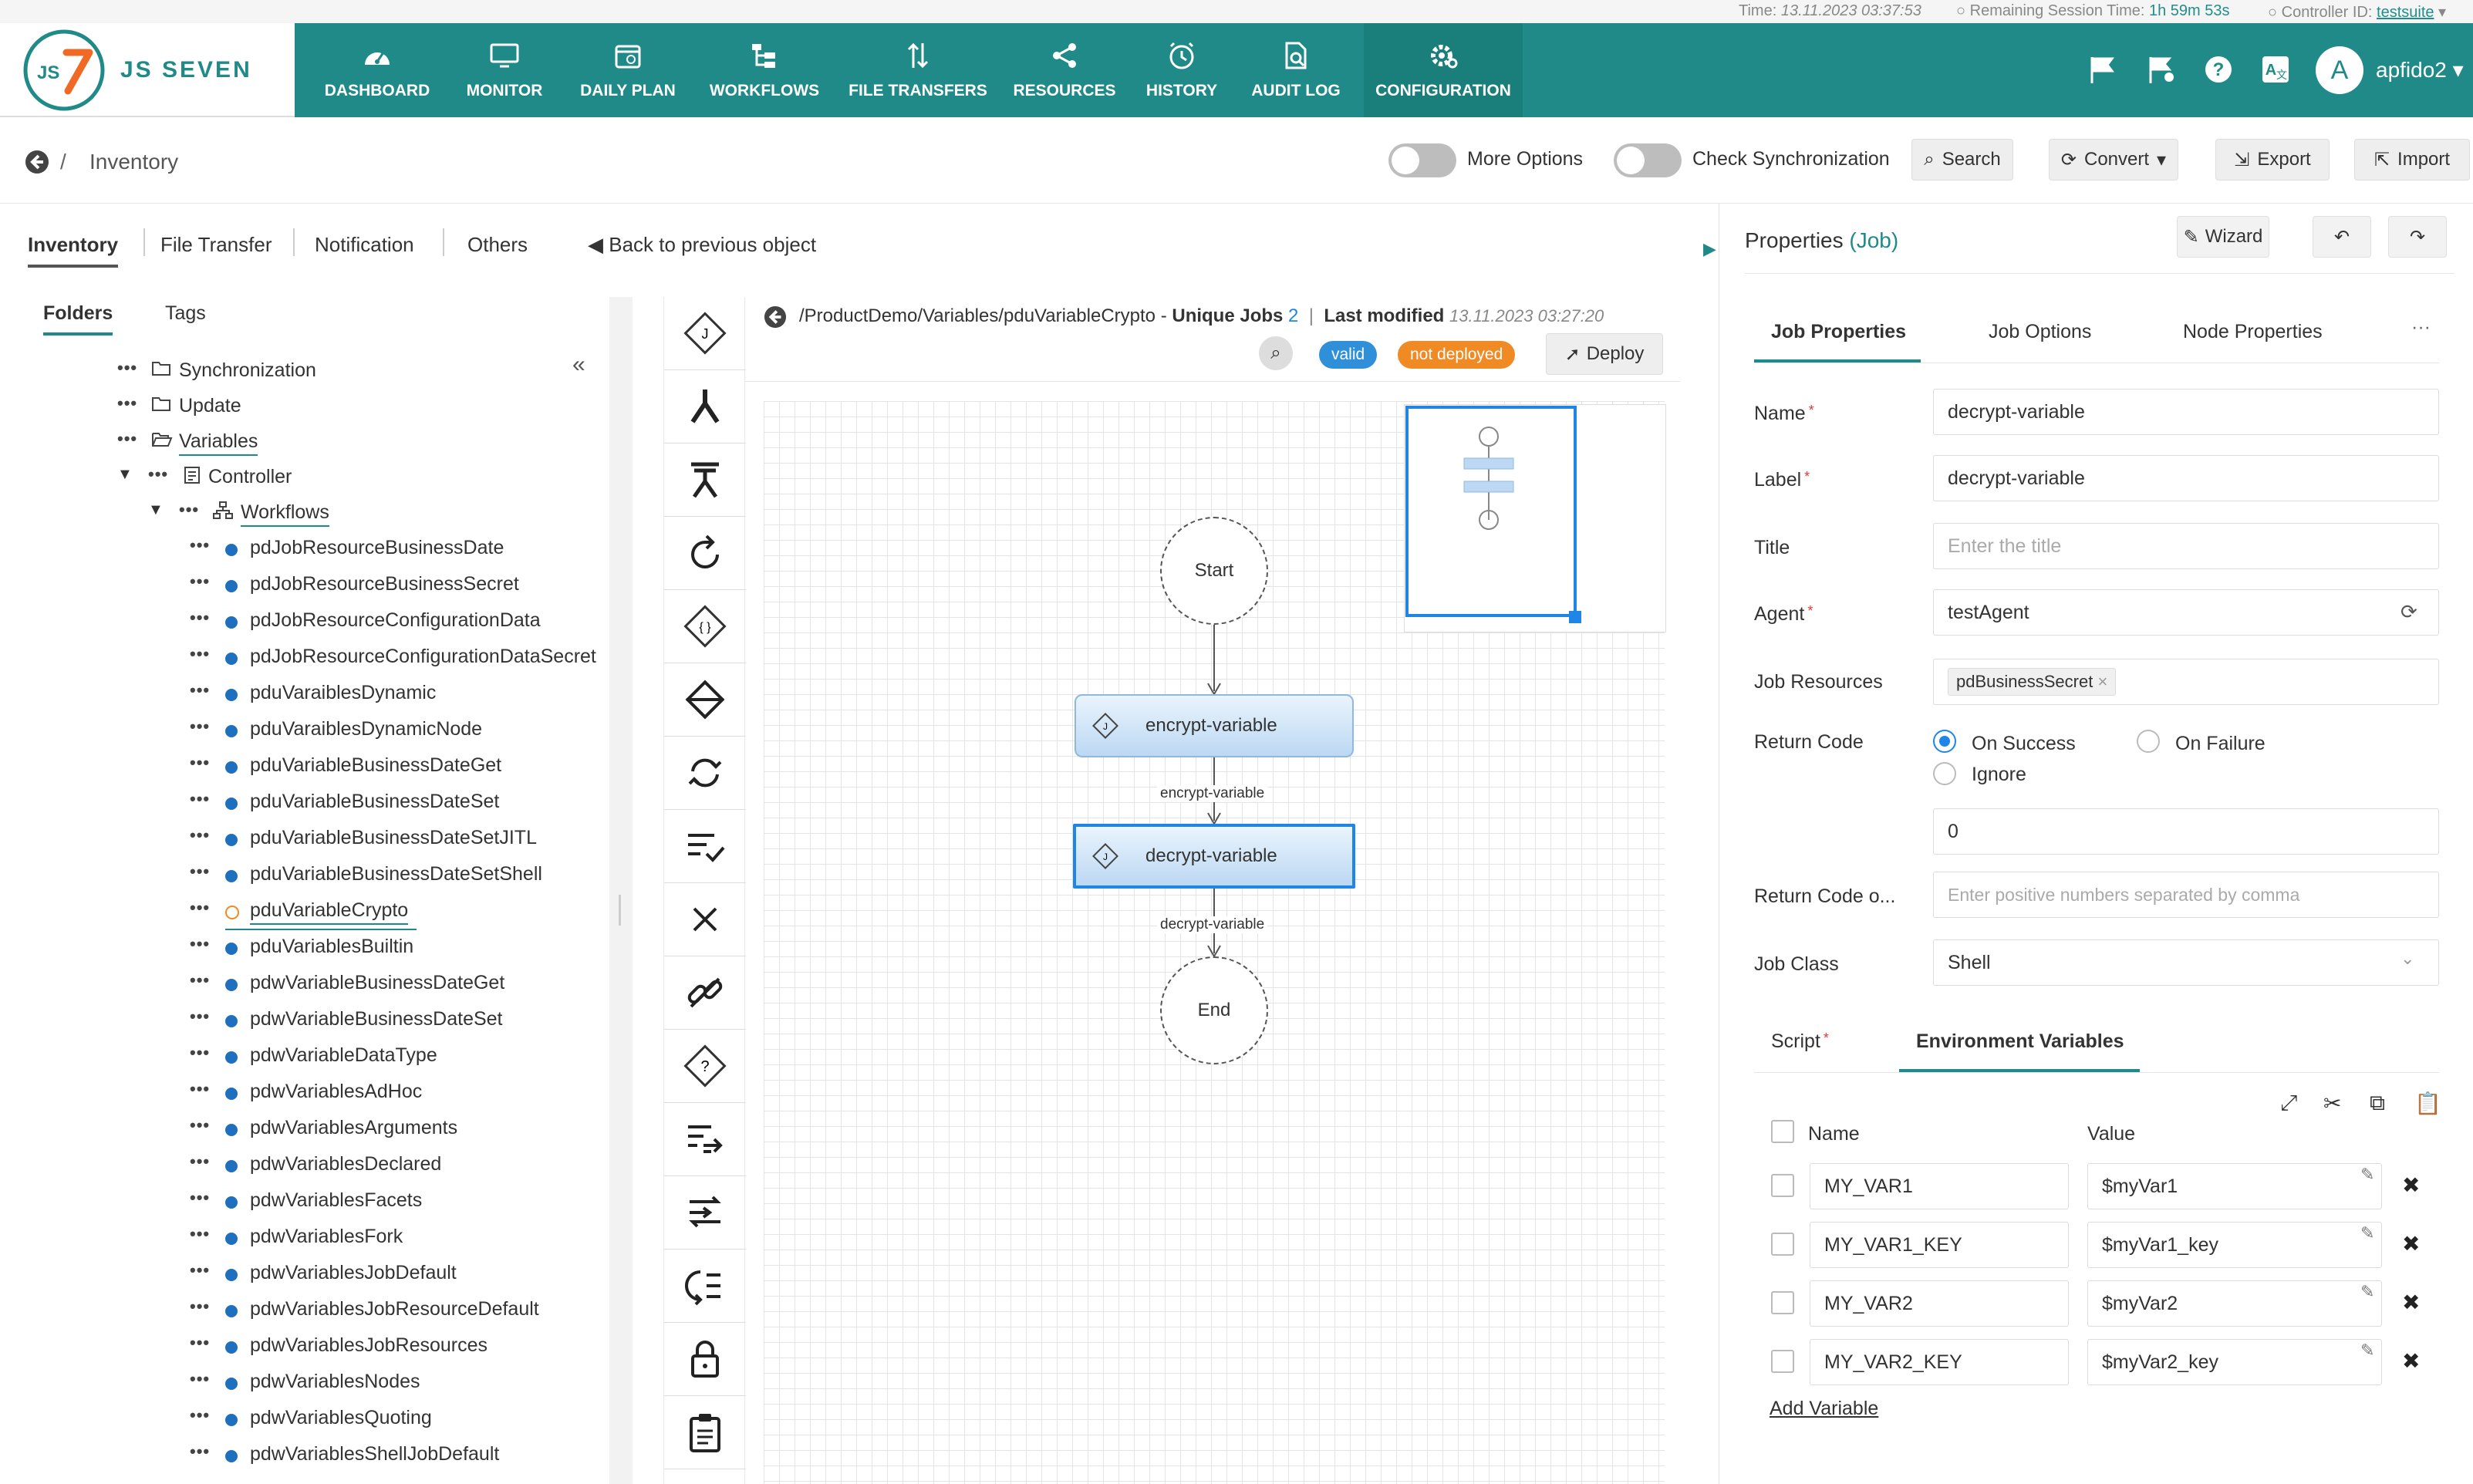 Image resolution: width=2473 pixels, height=1484 pixels. What do you see at coordinates (301, 444) in the screenshot?
I see `tree-item-variables: ••• Variables` at bounding box center [301, 444].